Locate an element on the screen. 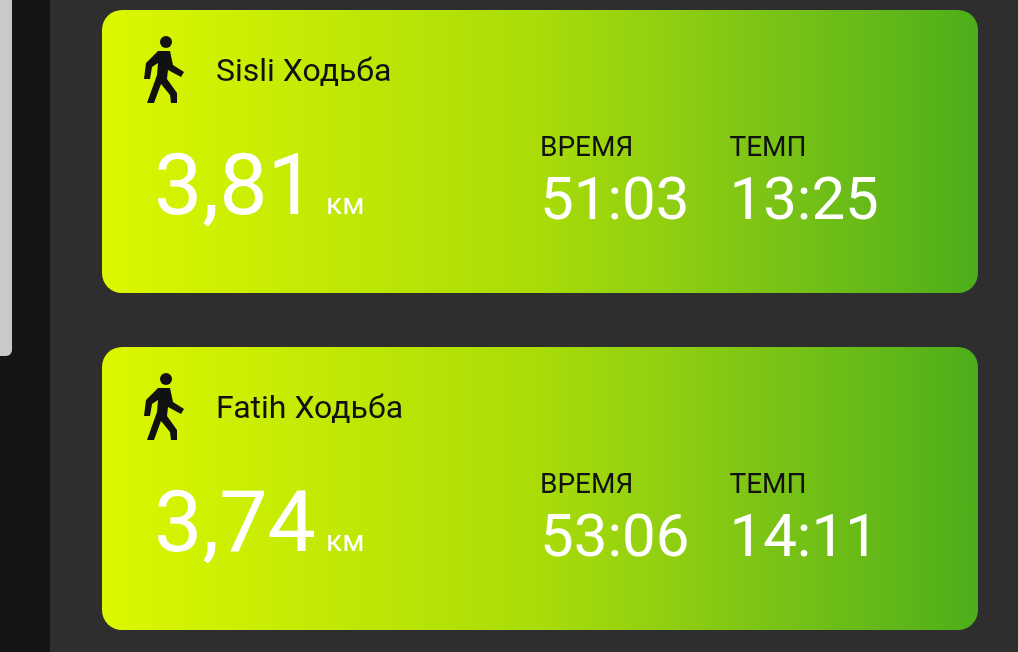 This screenshot has height=652, width=1018. distance-value: 3,74 is located at coordinates (235, 522).